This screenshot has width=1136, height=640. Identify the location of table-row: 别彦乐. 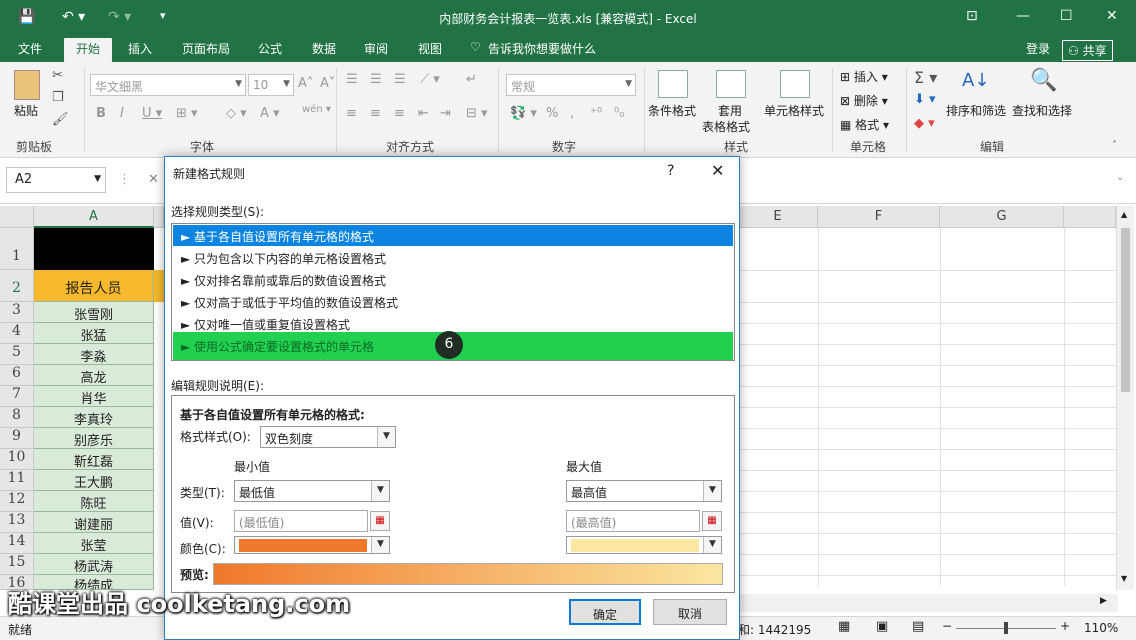
(94, 438).